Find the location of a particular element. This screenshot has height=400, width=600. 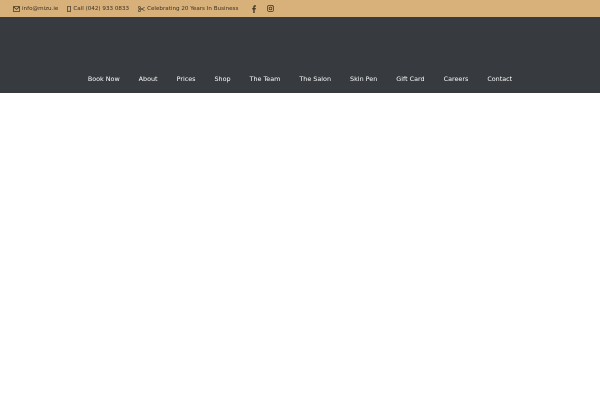

email-text: info@mizu.ie is located at coordinates (40, 8).